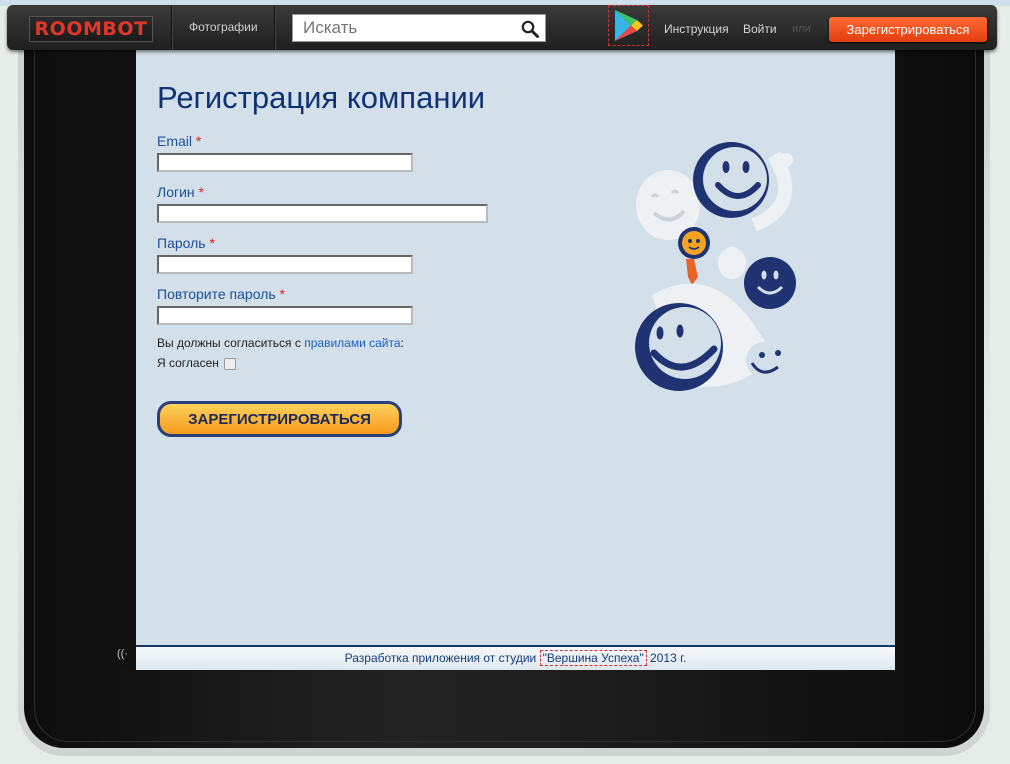 The height and width of the screenshot is (764, 1010). What do you see at coordinates (91, 29) in the screenshot?
I see `roombot-logo: ROOMBOT` at bounding box center [91, 29].